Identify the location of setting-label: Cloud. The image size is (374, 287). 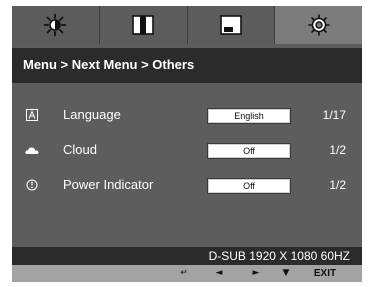
(80, 149).